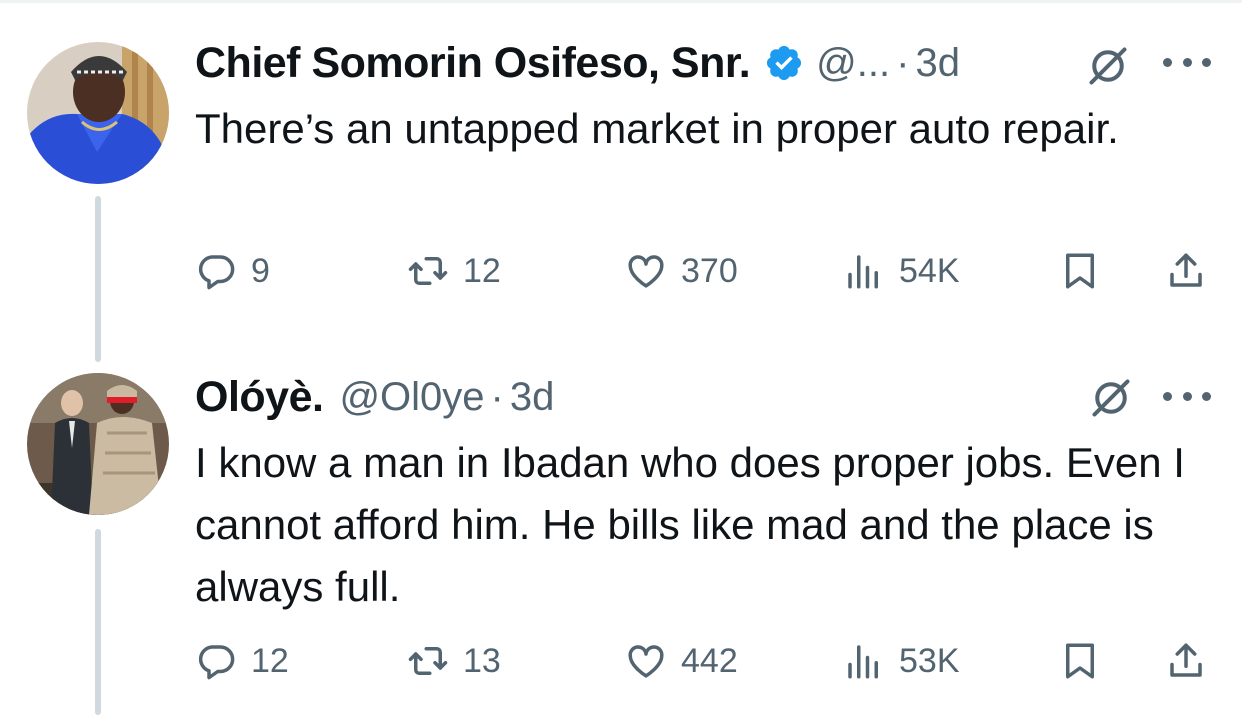 The width and height of the screenshot is (1242, 715). What do you see at coordinates (784, 63) in the screenshot?
I see `verified-badge-icon` at bounding box center [784, 63].